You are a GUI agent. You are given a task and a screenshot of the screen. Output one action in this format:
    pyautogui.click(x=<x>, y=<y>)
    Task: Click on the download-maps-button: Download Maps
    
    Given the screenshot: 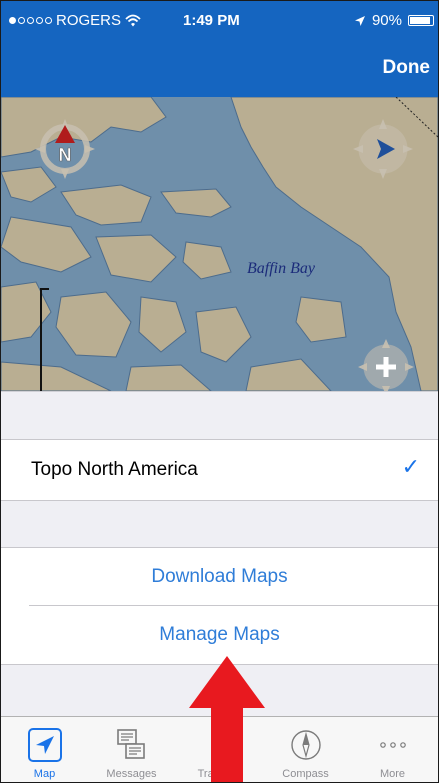 What is the action you would take?
    pyautogui.click(x=219, y=576)
    